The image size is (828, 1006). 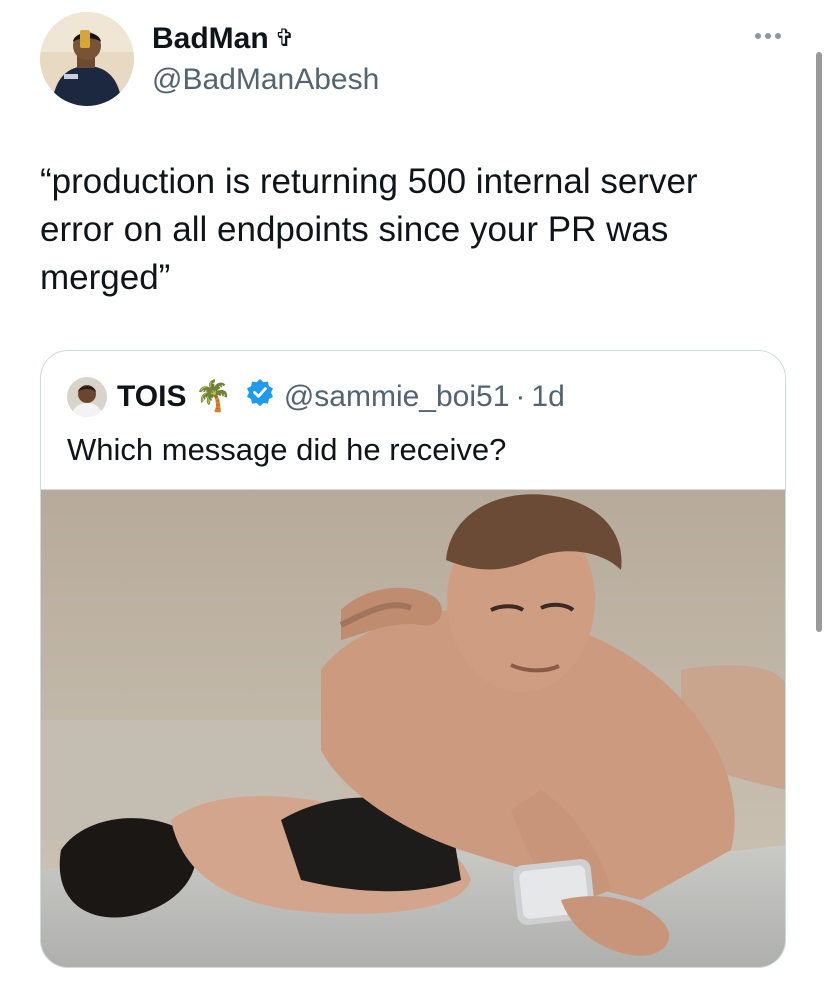 I want to click on scrollbar, so click(x=819, y=342).